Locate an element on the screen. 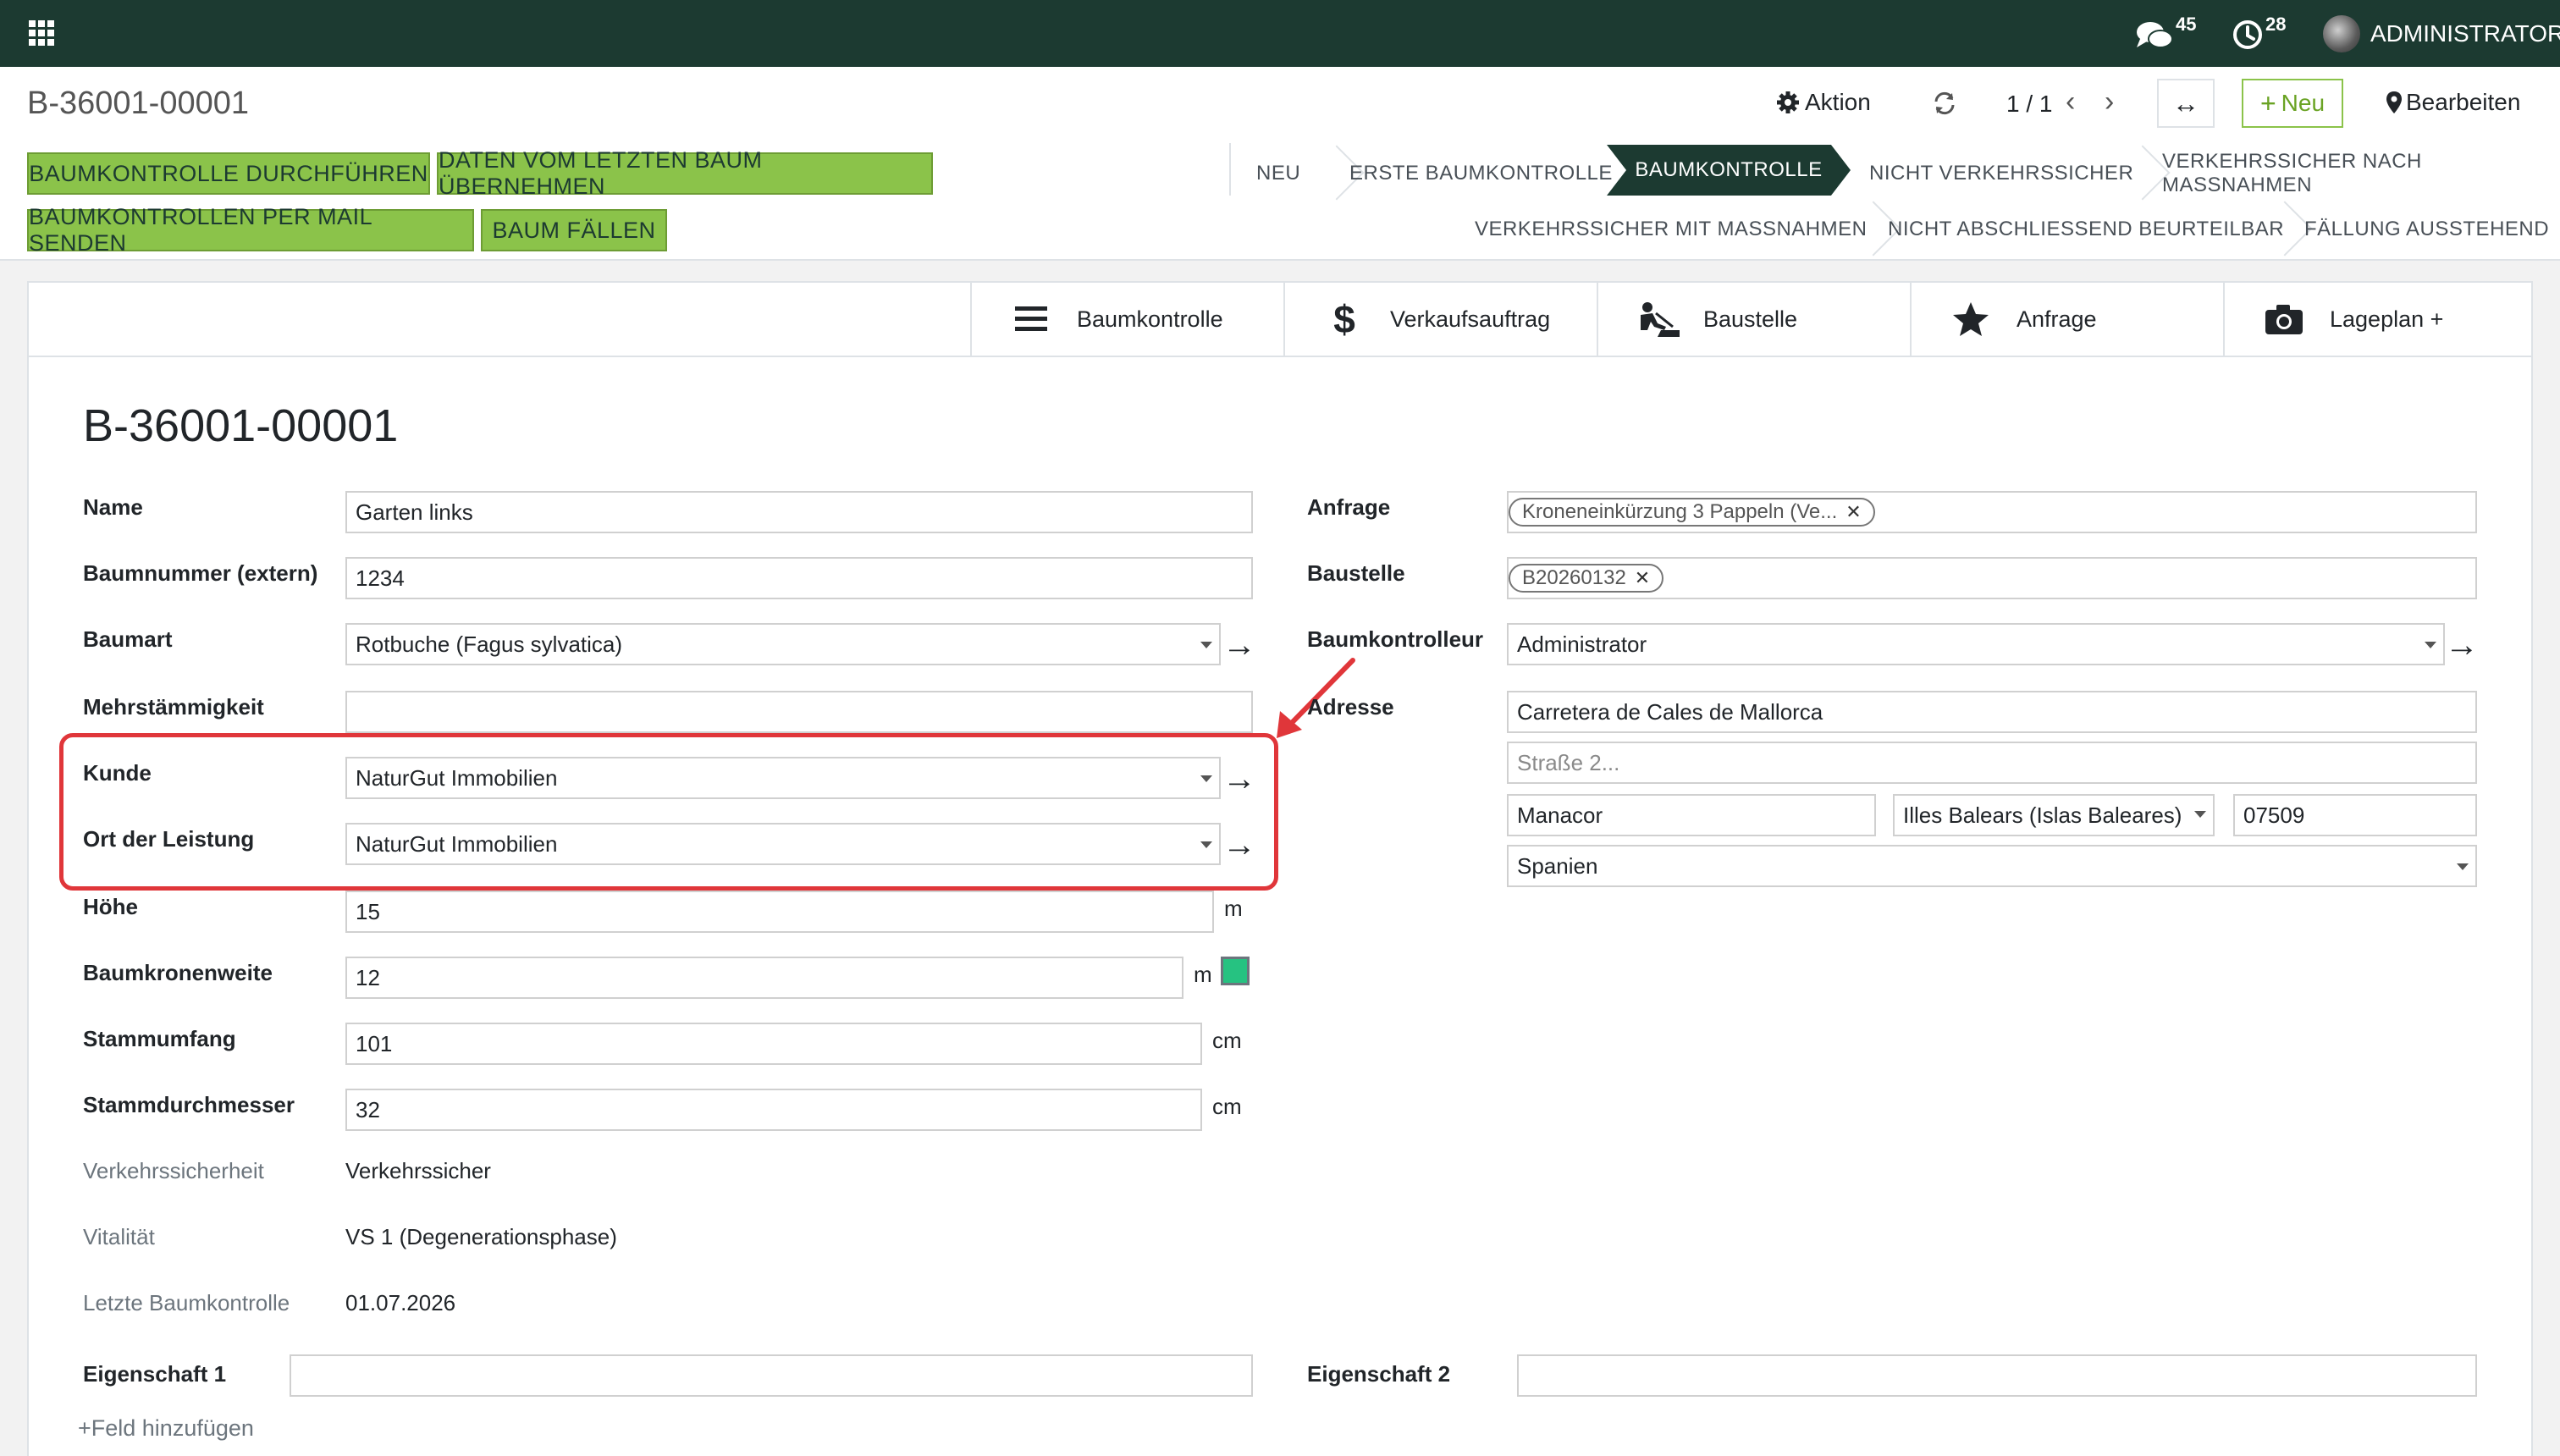 The width and height of the screenshot is (2560, 1456). map-pin-icon is located at coordinates (2394, 102).